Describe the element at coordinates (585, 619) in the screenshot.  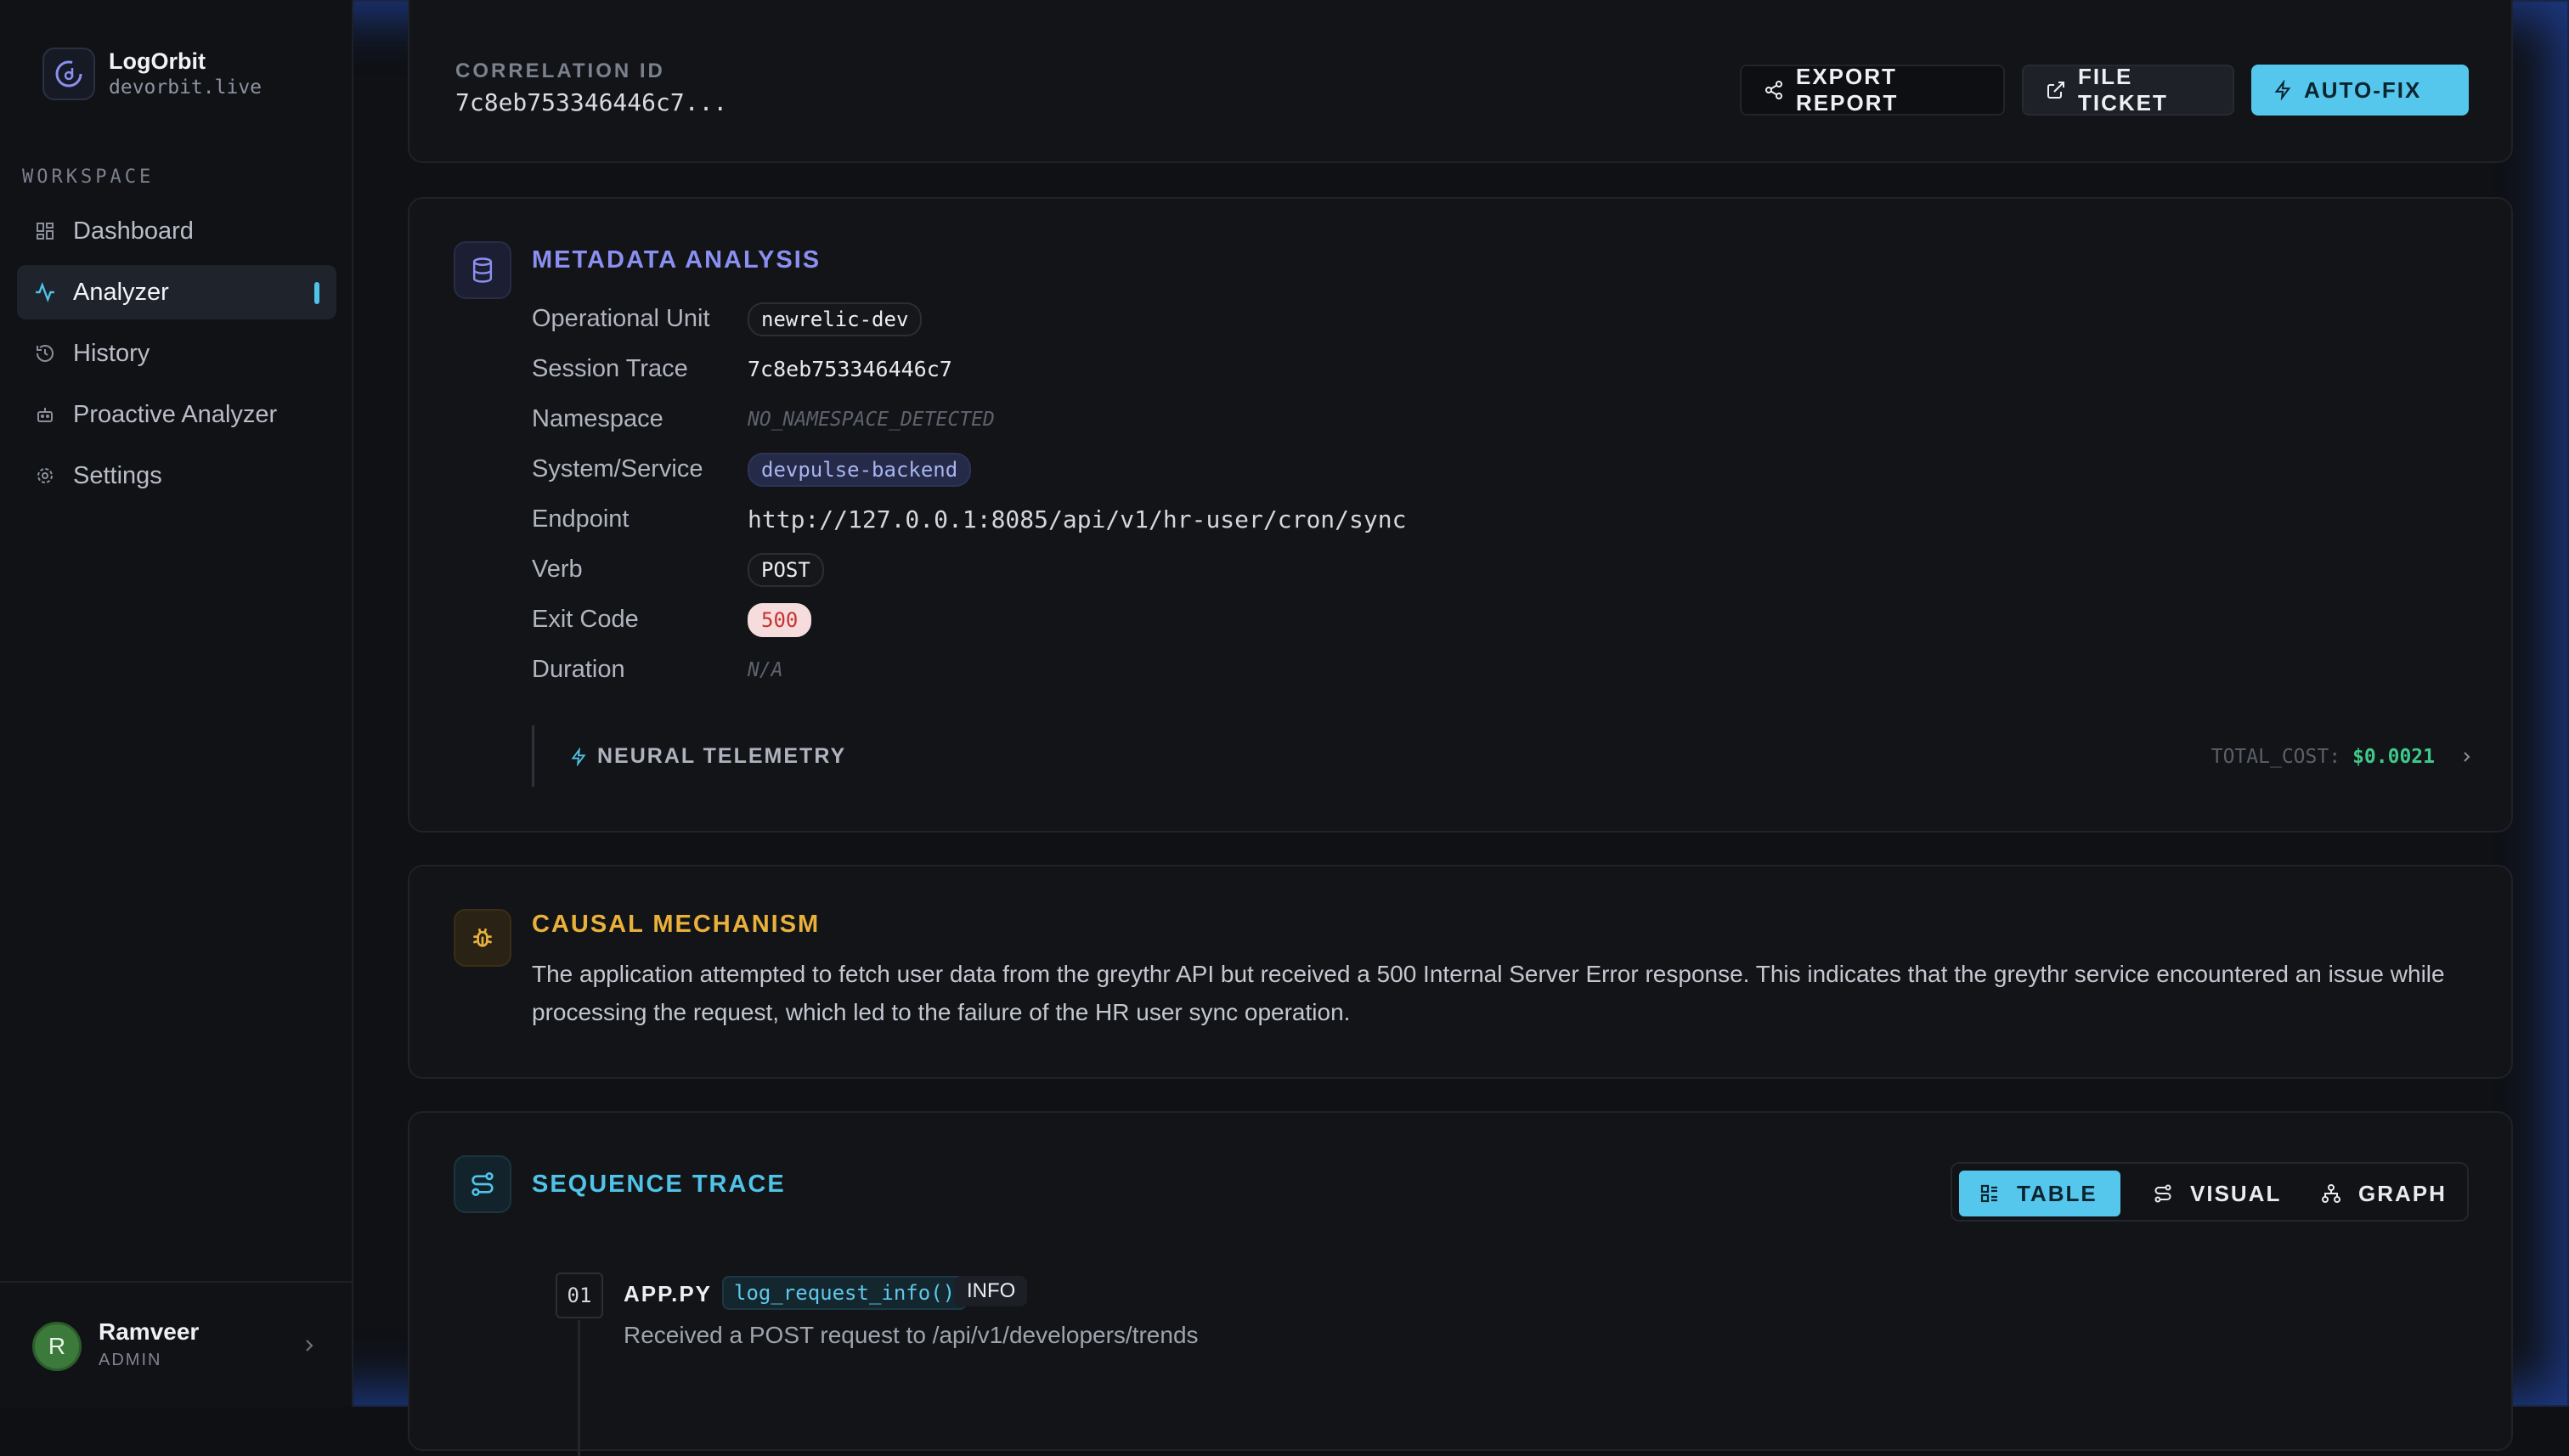
I see `metadata-key: Exit Code` at that location.